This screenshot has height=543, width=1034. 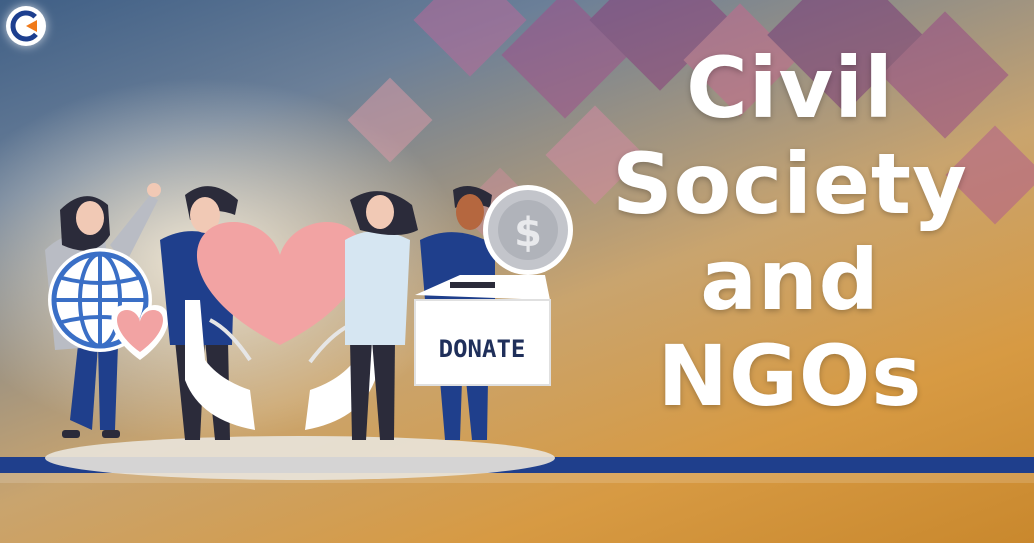 What do you see at coordinates (790, 184) in the screenshot?
I see `title-line-2: Society` at bounding box center [790, 184].